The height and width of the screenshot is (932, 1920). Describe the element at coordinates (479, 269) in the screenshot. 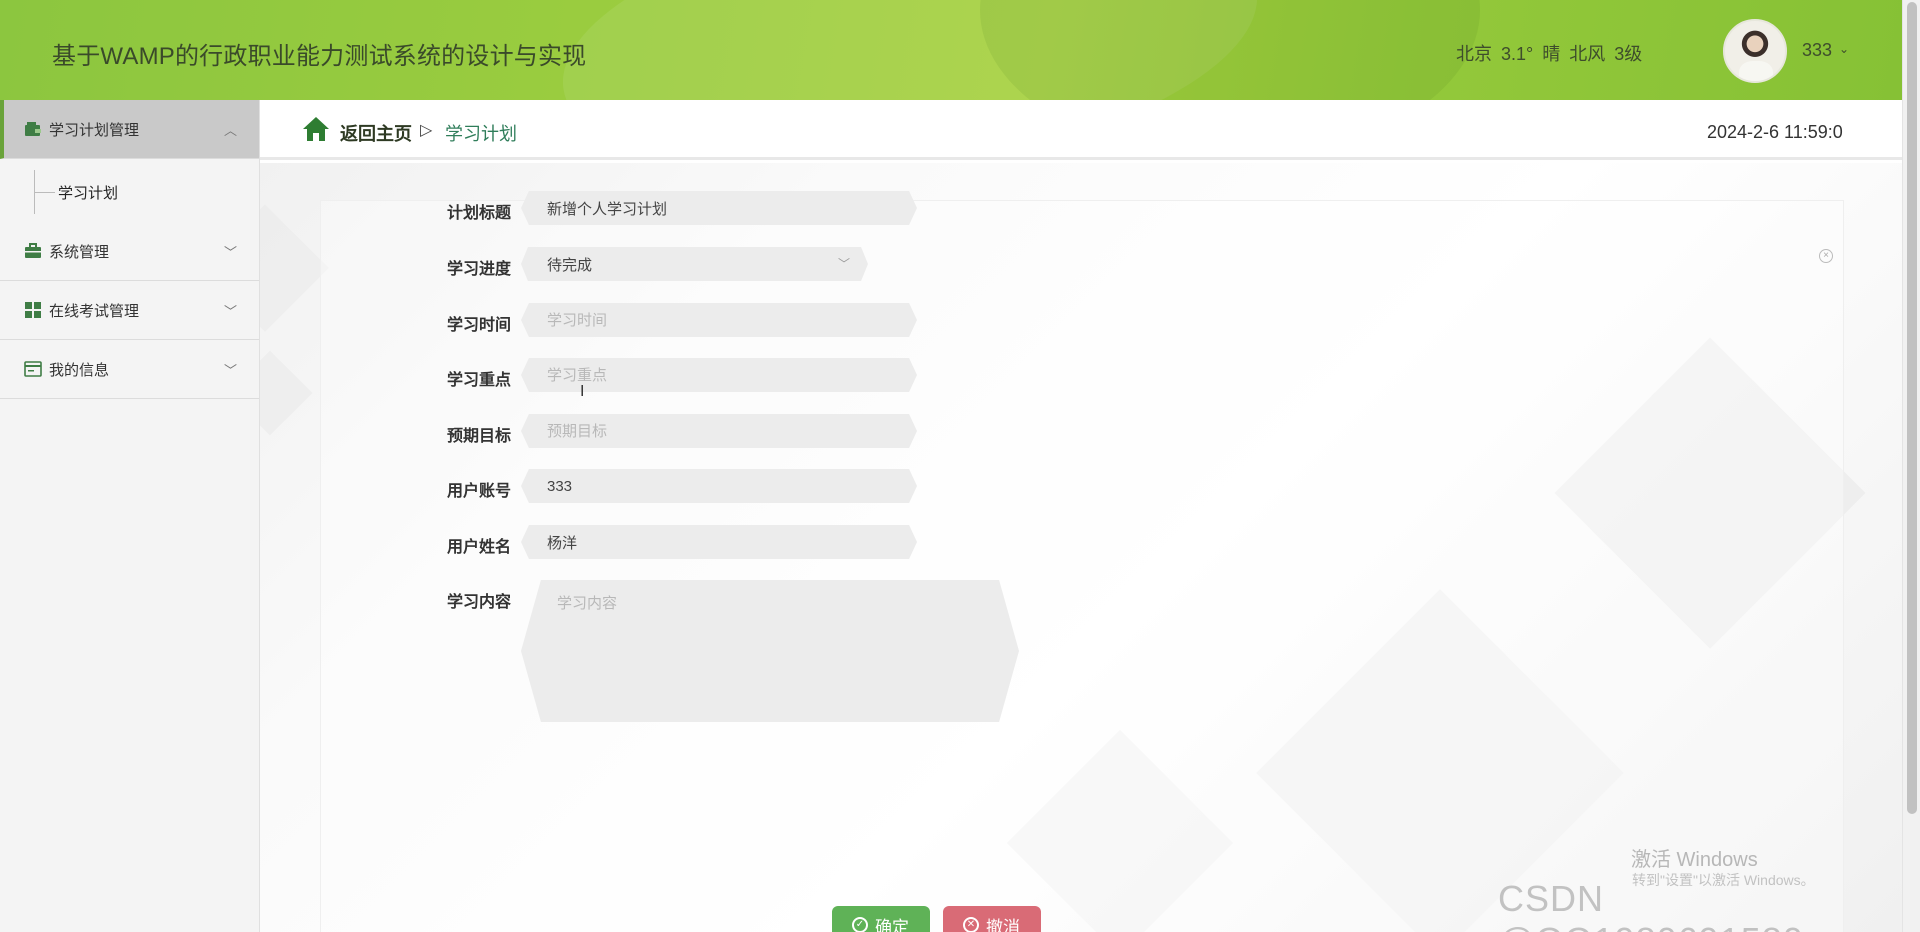

I see `field-label-study-progress: 学习进度` at that location.